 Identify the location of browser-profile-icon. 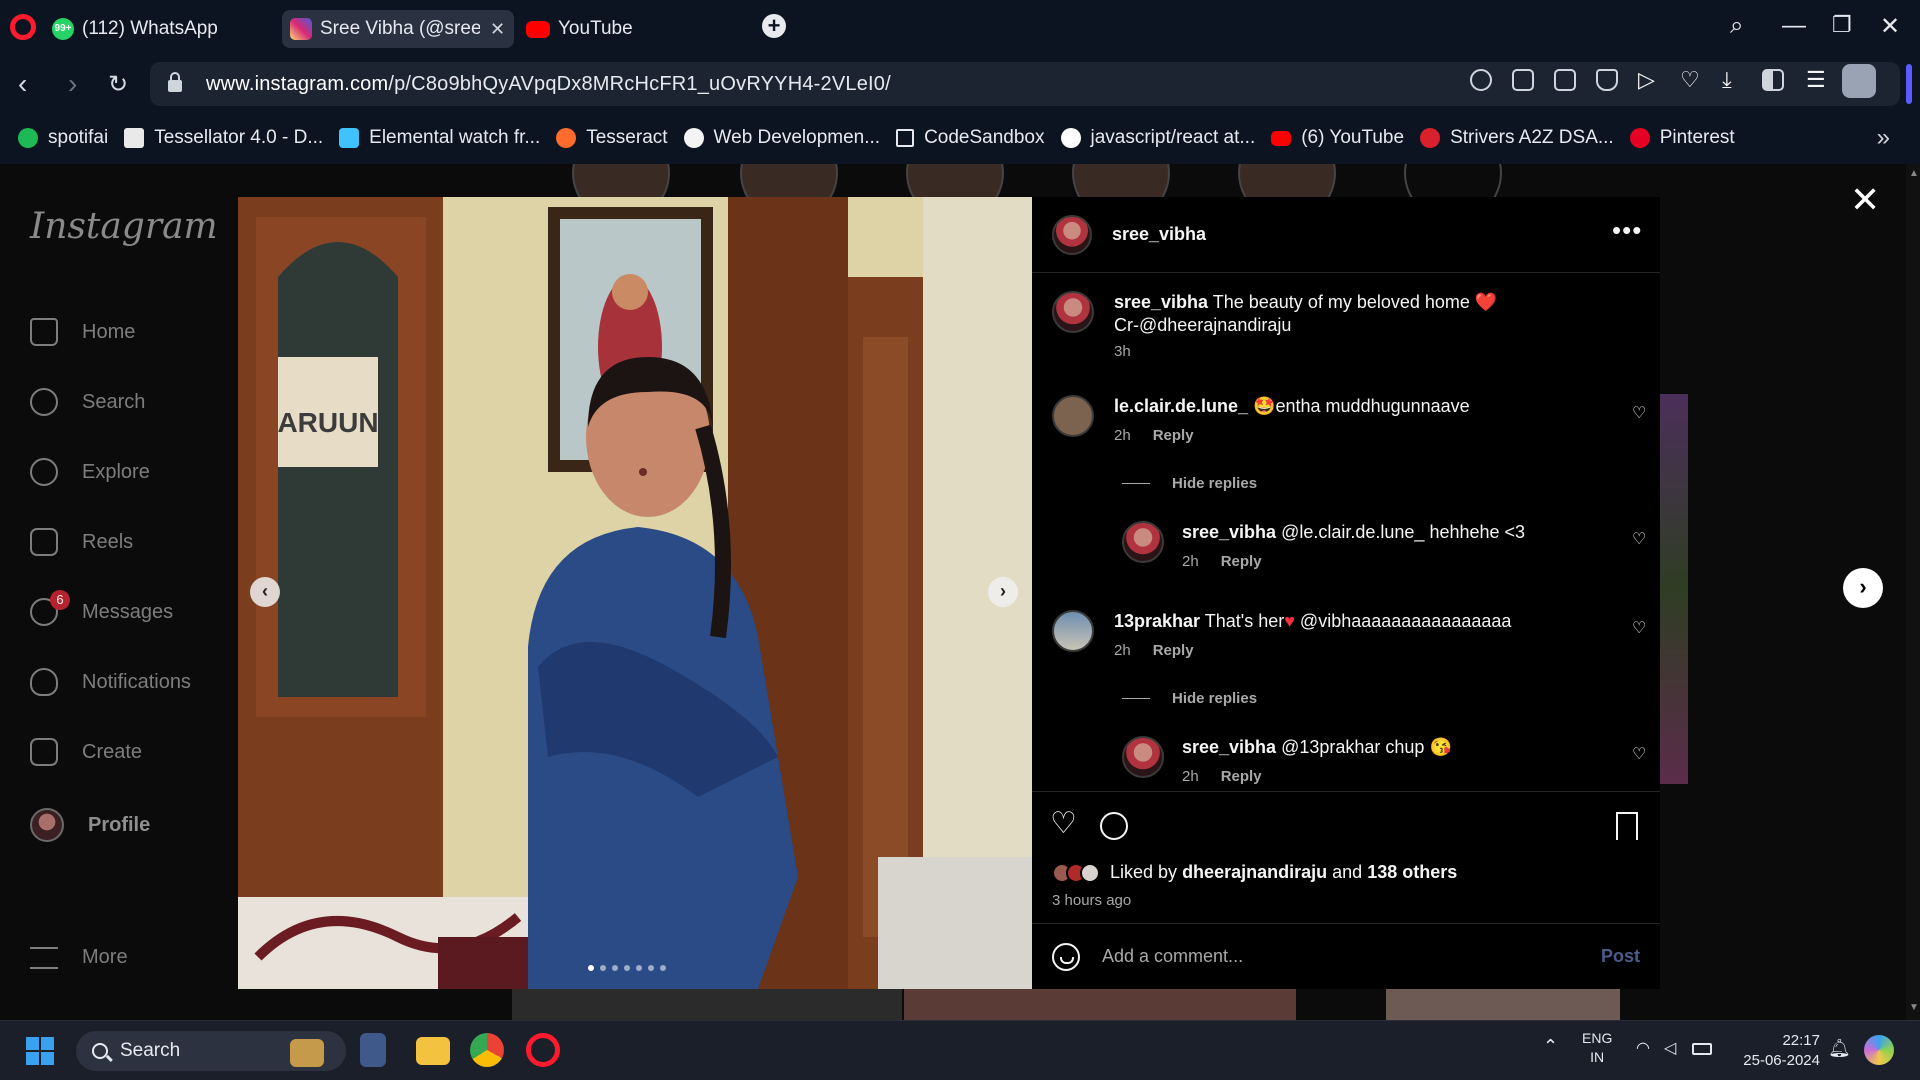
(1859, 81).